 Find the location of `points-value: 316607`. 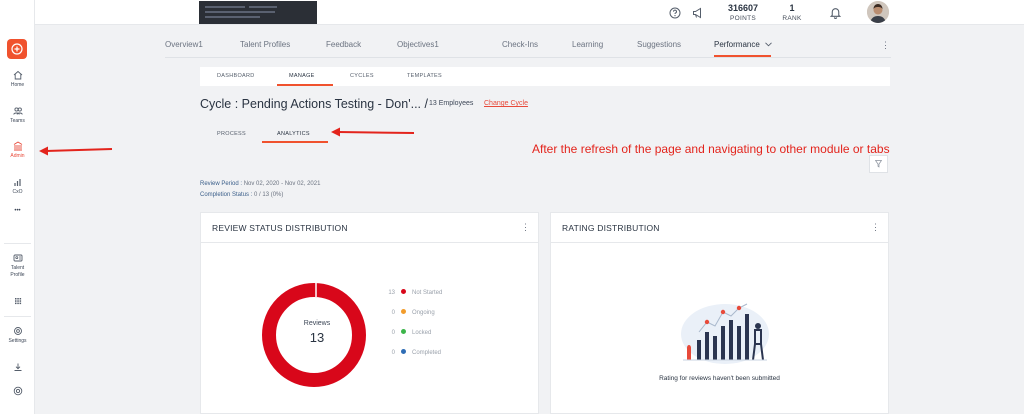

points-value: 316607 is located at coordinates (743, 8).